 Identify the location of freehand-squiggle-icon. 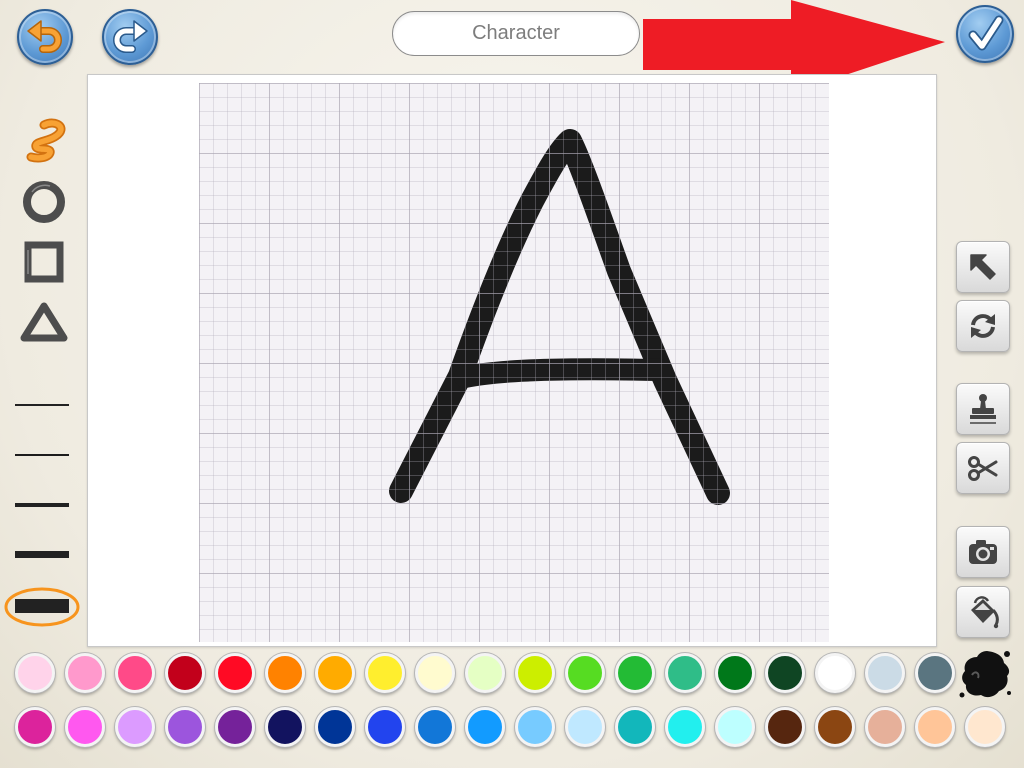
(44, 140).